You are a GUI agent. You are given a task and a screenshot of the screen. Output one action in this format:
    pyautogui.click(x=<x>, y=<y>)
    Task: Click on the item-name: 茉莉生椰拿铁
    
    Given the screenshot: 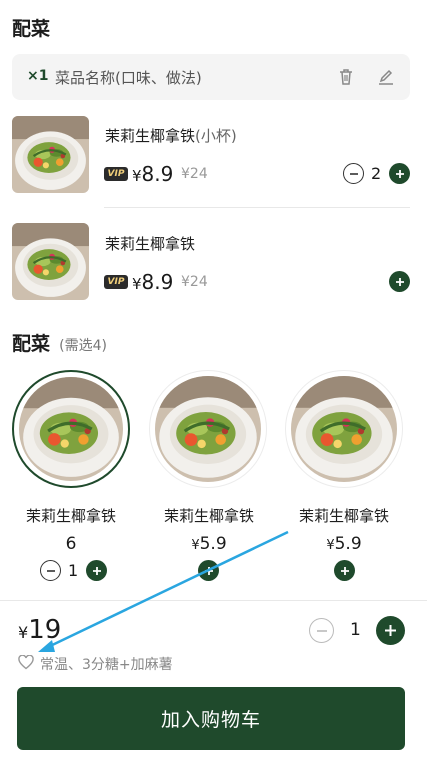 What is the action you would take?
    pyautogui.click(x=150, y=243)
    